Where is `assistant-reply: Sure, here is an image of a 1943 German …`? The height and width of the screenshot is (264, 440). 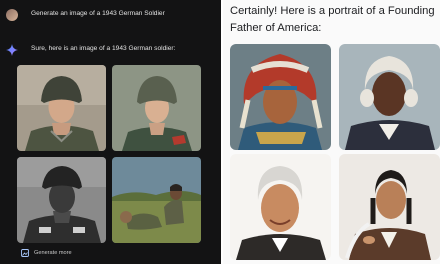
assistant-reply: Sure, here is an image of a 1943 German … is located at coordinates (103, 48).